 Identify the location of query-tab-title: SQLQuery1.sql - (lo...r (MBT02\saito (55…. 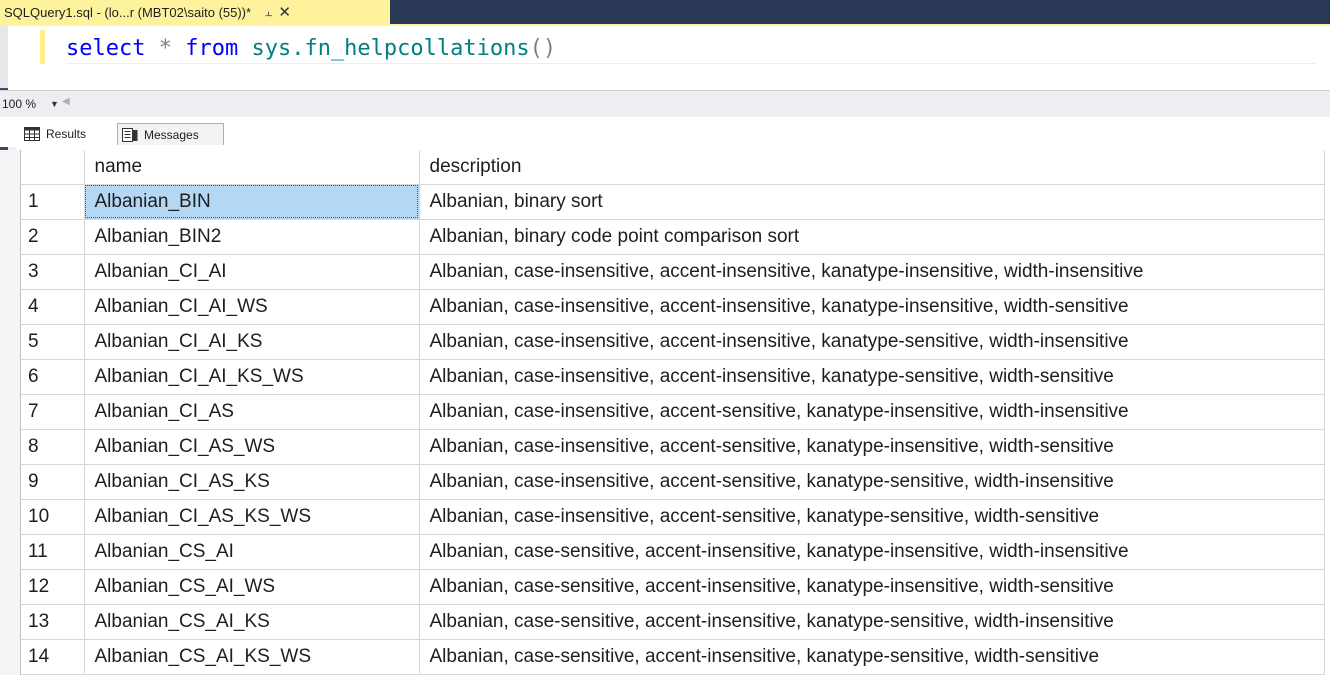
(127, 12).